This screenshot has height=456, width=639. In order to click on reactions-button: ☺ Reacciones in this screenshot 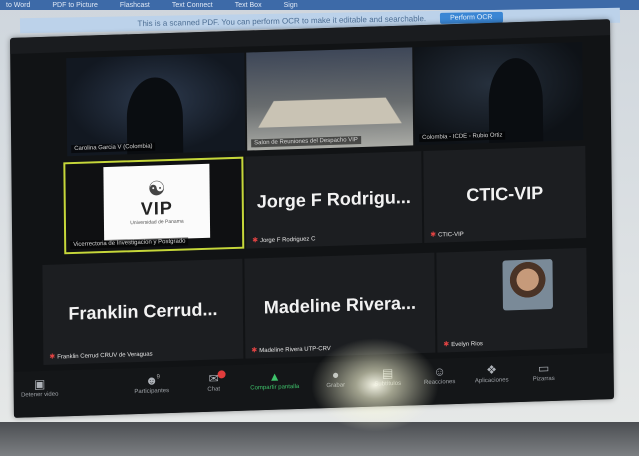, I will do `click(440, 375)`.